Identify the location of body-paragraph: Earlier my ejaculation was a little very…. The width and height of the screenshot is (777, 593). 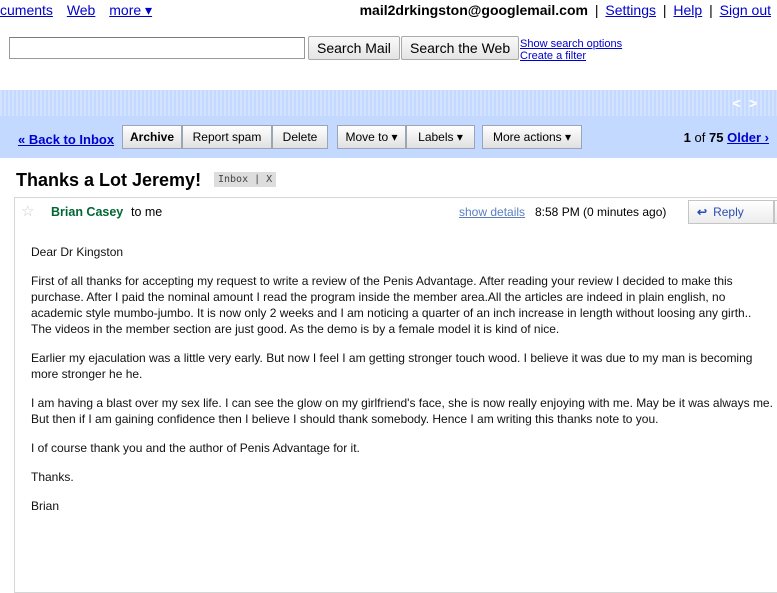
(392, 366).